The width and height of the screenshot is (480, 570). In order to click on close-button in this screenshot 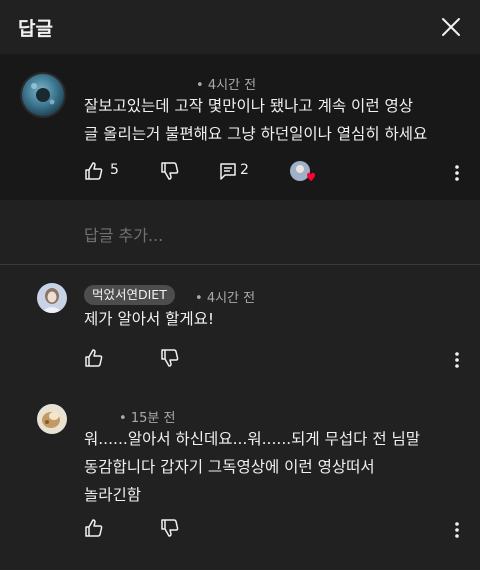, I will do `click(451, 27)`.